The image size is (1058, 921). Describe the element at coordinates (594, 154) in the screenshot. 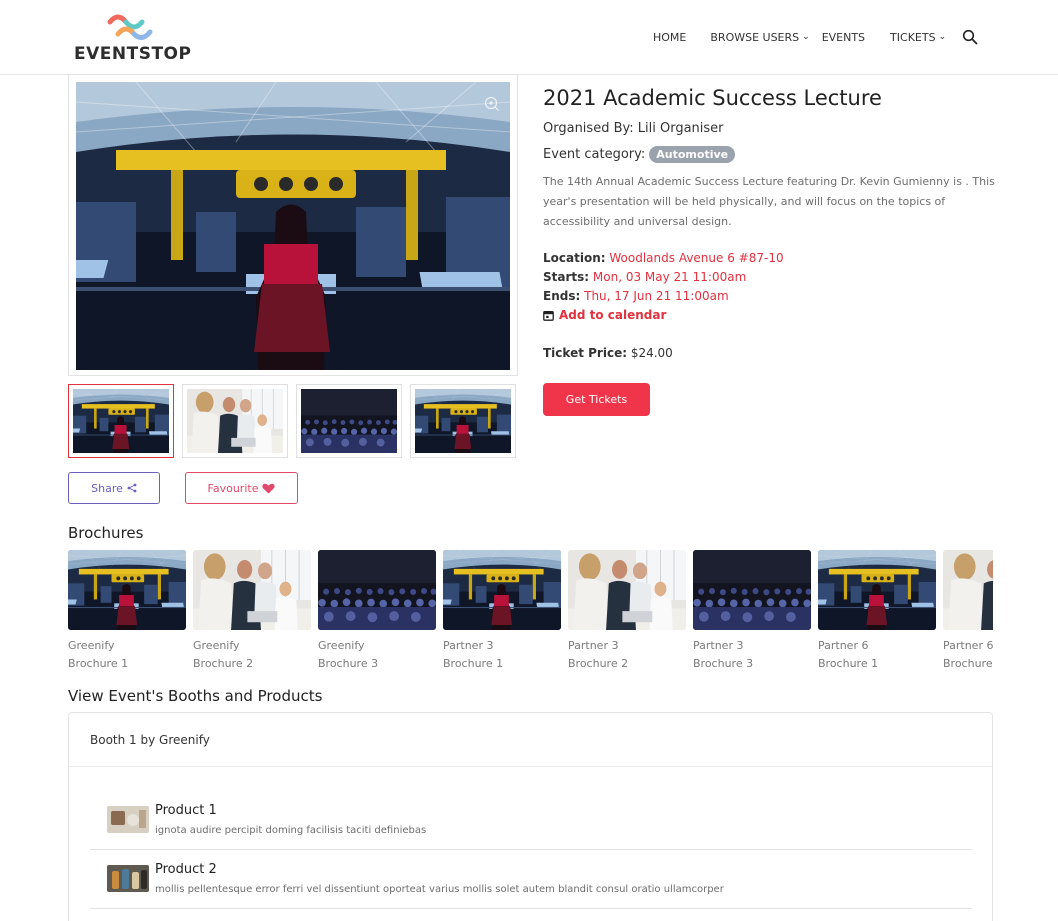

I see `category-label: Event category:` at that location.